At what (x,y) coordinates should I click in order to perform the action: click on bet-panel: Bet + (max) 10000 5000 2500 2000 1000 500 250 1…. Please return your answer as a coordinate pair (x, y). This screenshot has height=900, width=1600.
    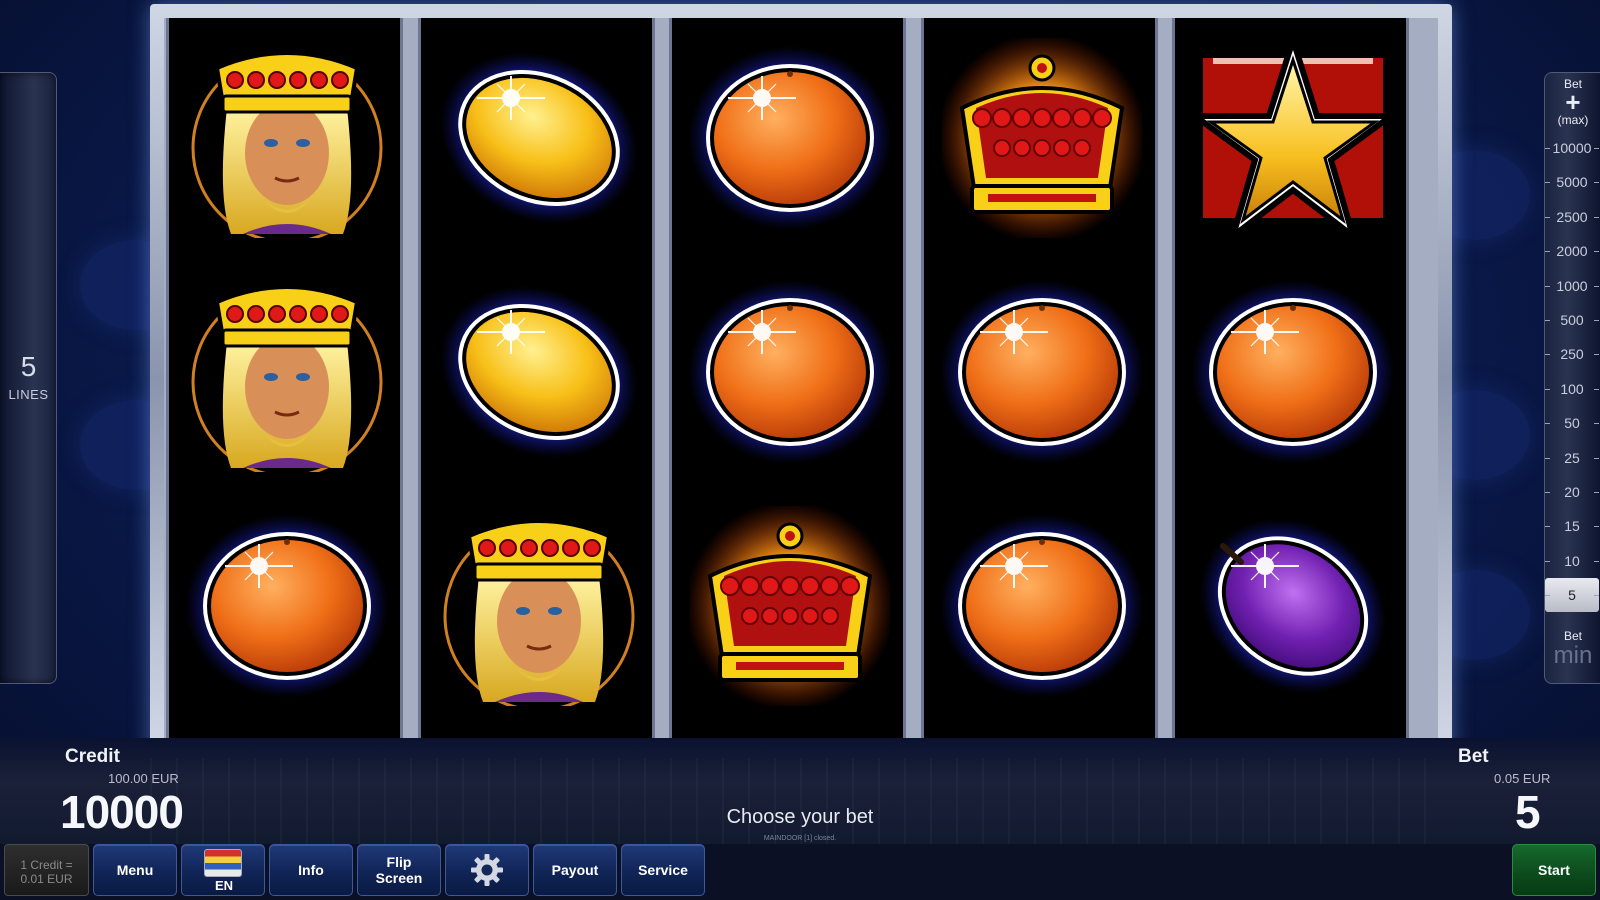
    Looking at the image, I should click on (1572, 378).